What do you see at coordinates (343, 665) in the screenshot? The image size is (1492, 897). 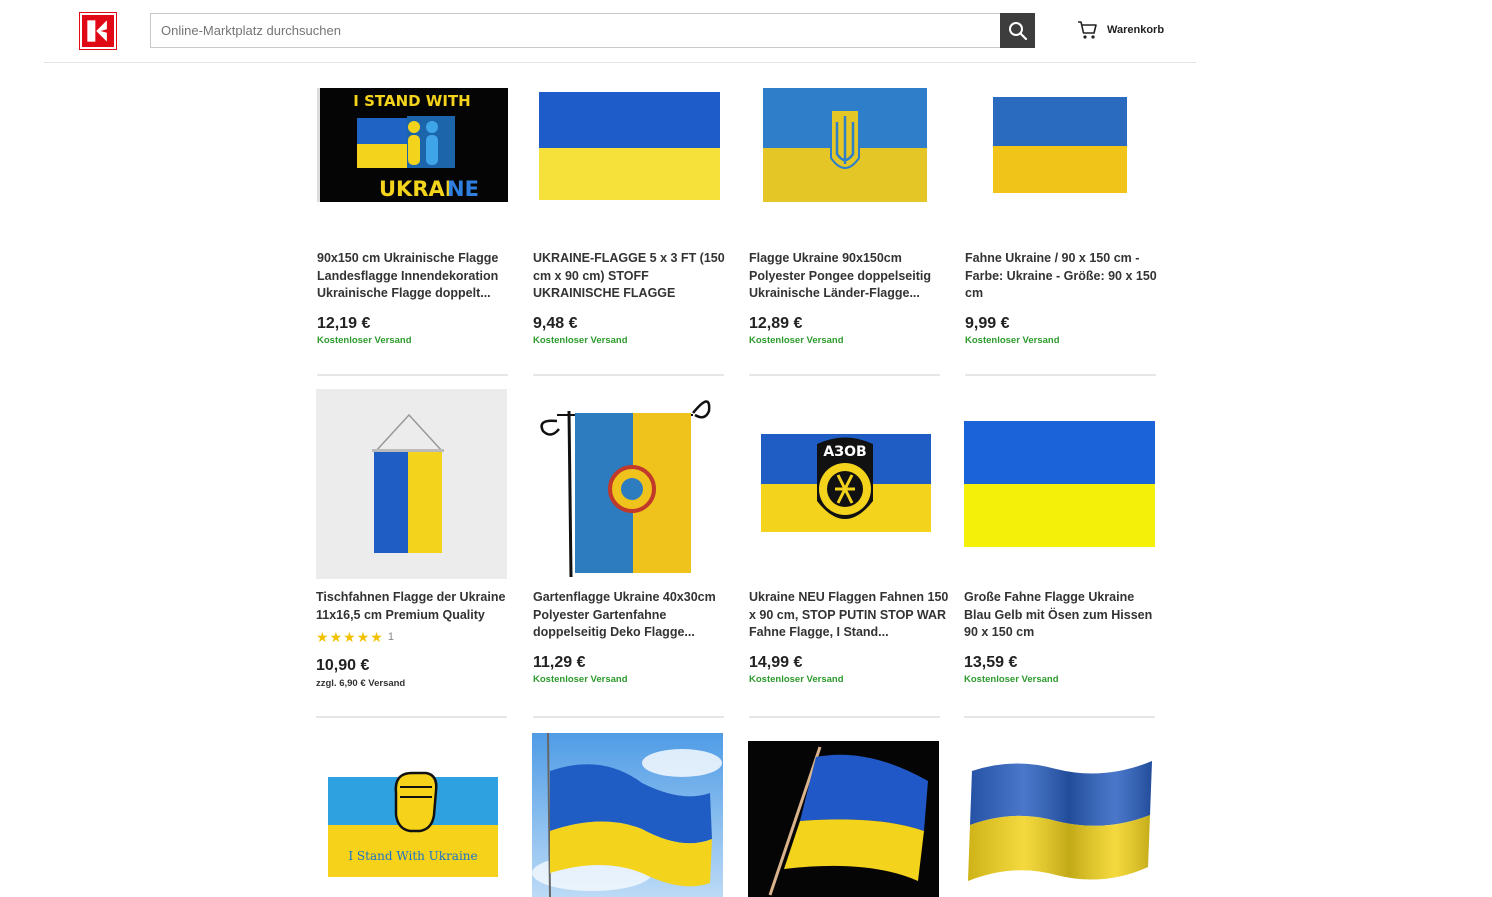 I see `product-price: 10,90 €` at bounding box center [343, 665].